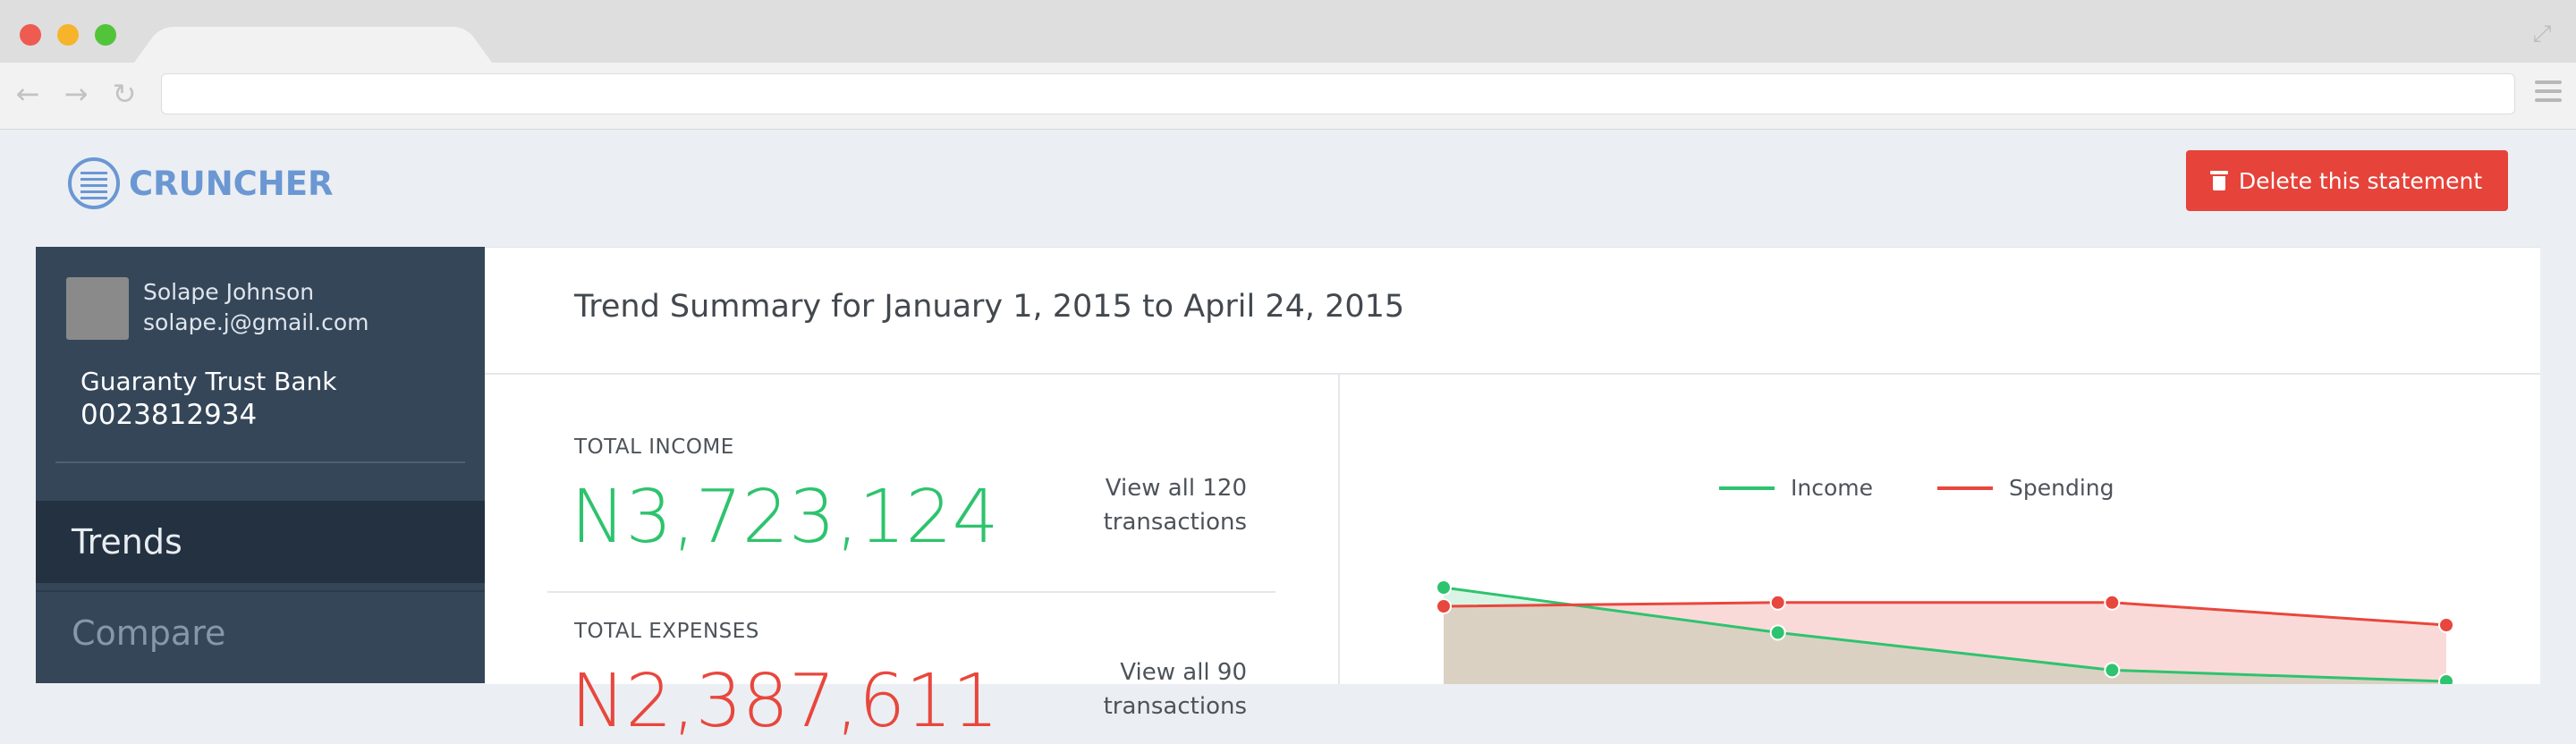 The width and height of the screenshot is (2576, 744). I want to click on total-income-value: N3,723,124, so click(785, 517).